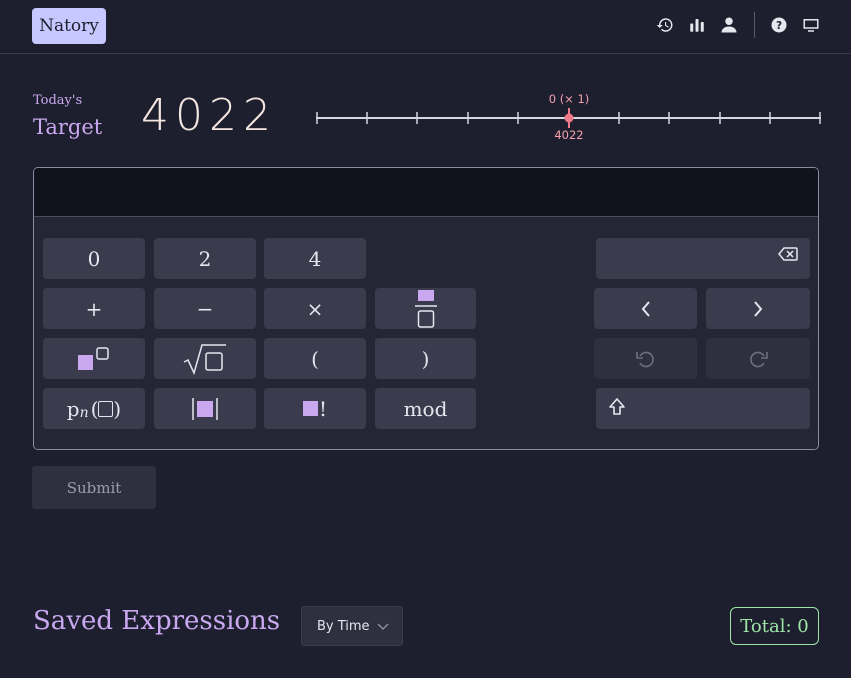  I want to click on sort-select: By Time, so click(352, 626).